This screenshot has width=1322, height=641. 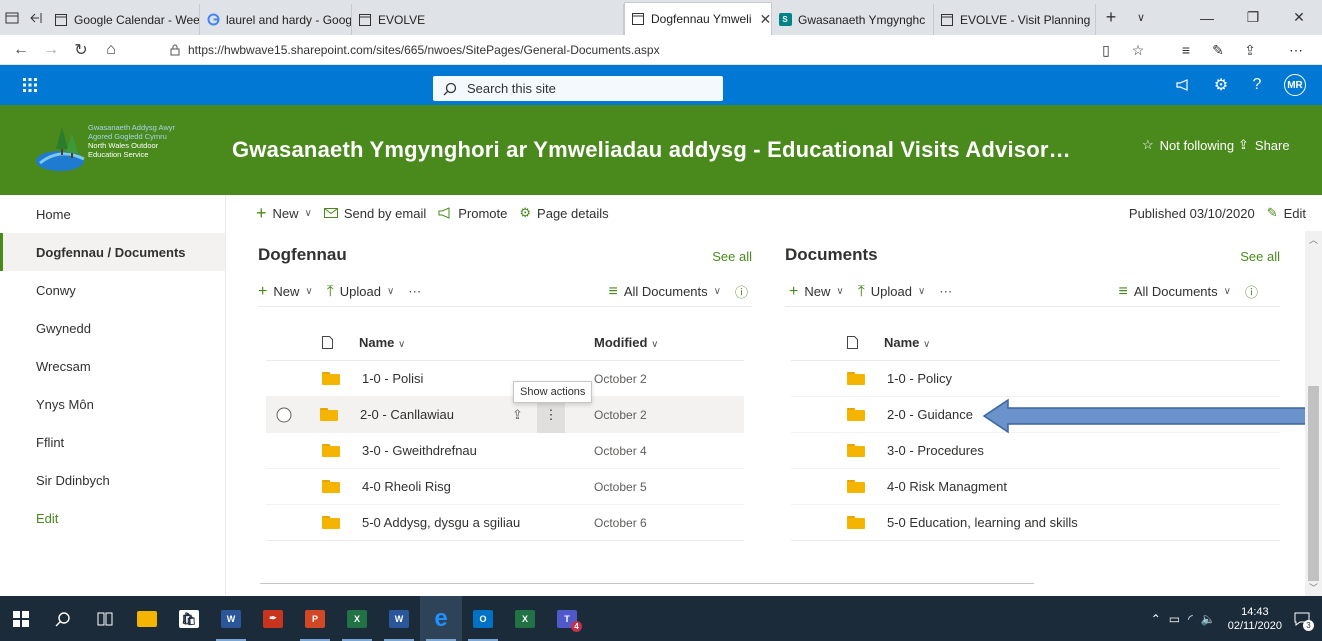 What do you see at coordinates (1111, 17) in the screenshot?
I see `new-tab-icon: +` at bounding box center [1111, 17].